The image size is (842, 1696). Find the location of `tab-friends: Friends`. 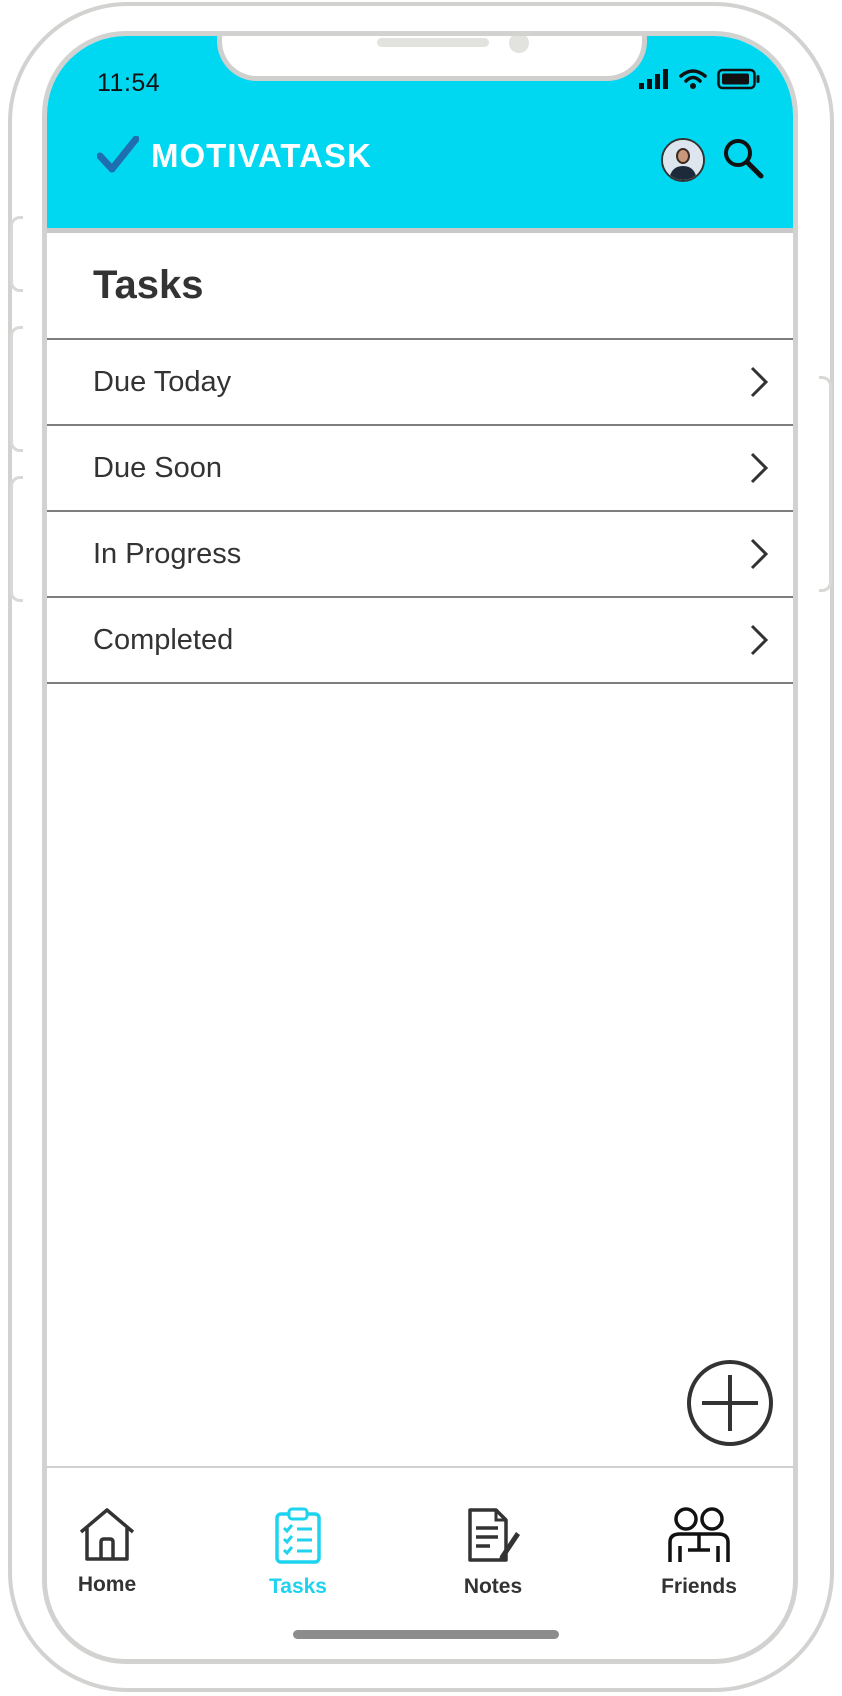

tab-friends: Friends is located at coordinates (699, 1552).